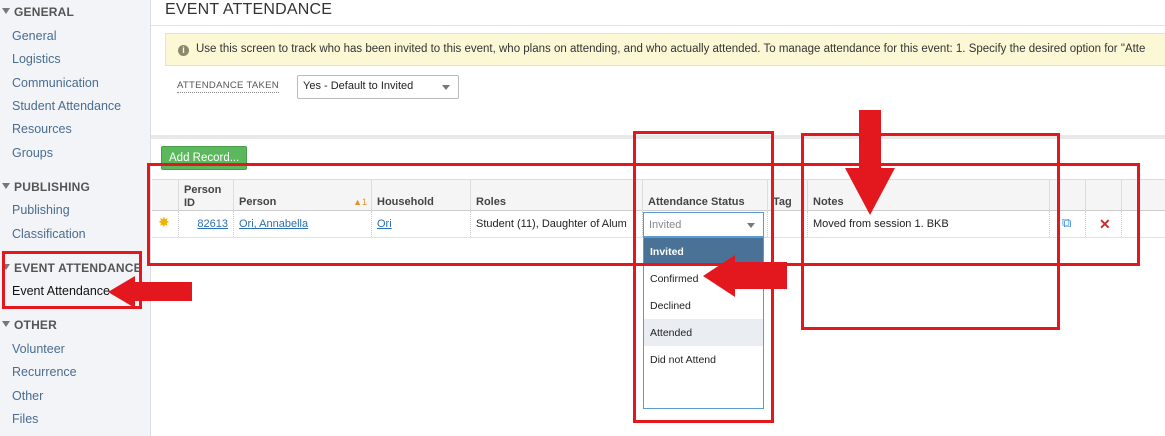 This screenshot has width=1165, height=436. I want to click on sidebar-item-volunteer: Volunteer, so click(38, 349).